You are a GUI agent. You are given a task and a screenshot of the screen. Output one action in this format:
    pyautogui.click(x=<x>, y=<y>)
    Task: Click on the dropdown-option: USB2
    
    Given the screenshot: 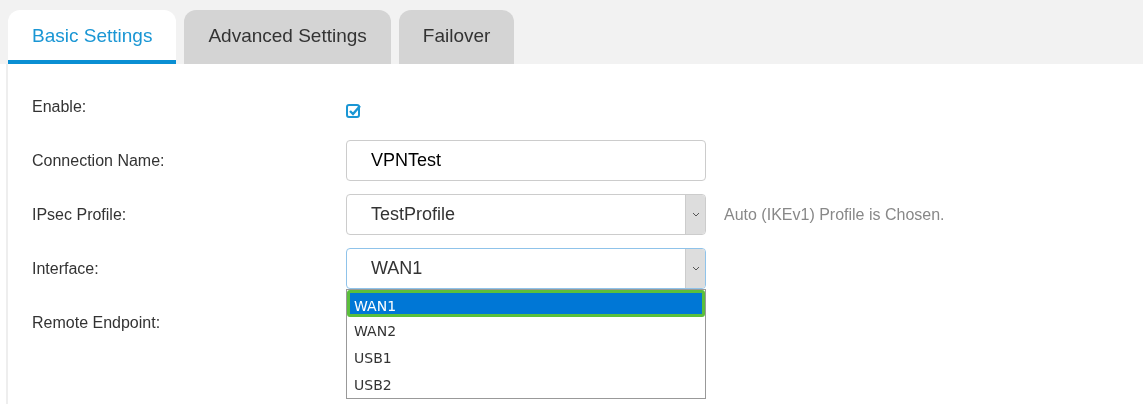 What is the action you would take?
    pyautogui.click(x=526, y=384)
    